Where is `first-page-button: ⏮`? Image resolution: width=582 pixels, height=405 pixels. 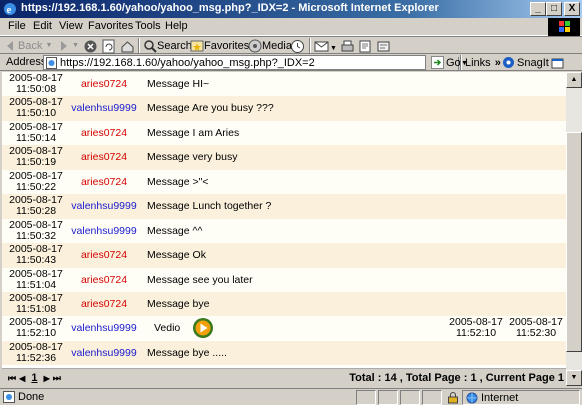 first-page-button: ⏮ is located at coordinates (12, 378).